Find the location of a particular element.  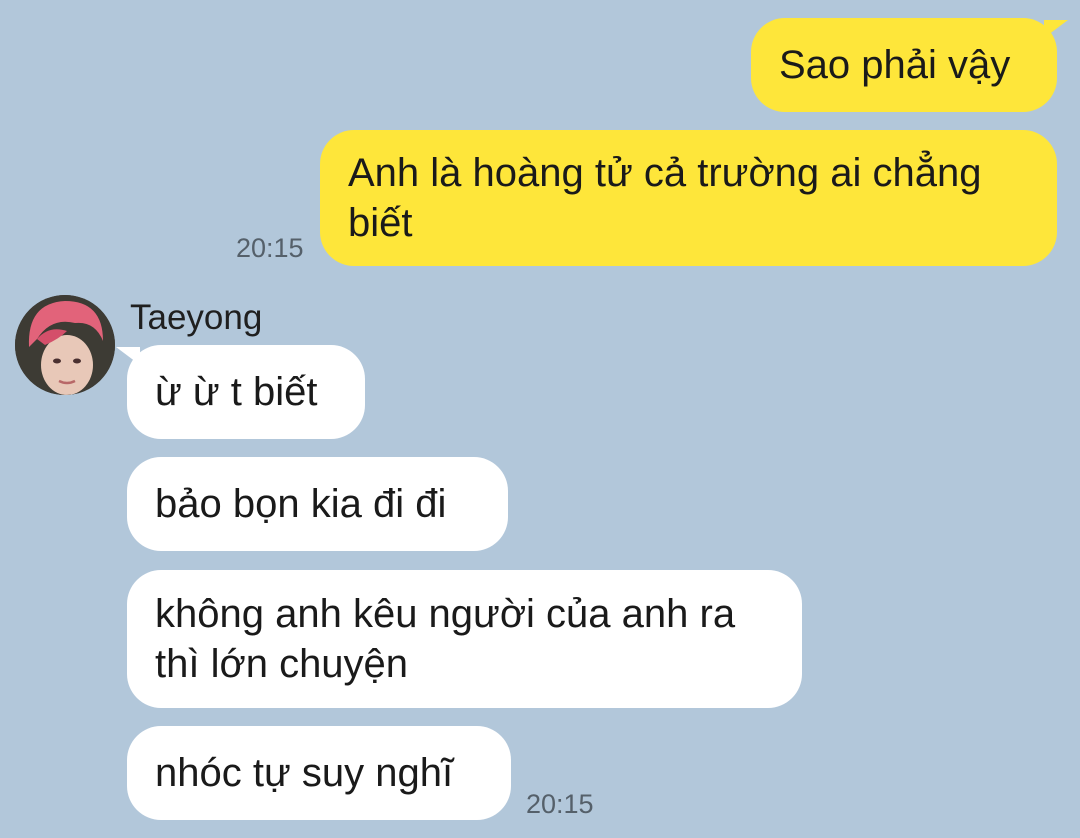

sender-name: Taeyong is located at coordinates (196, 317).